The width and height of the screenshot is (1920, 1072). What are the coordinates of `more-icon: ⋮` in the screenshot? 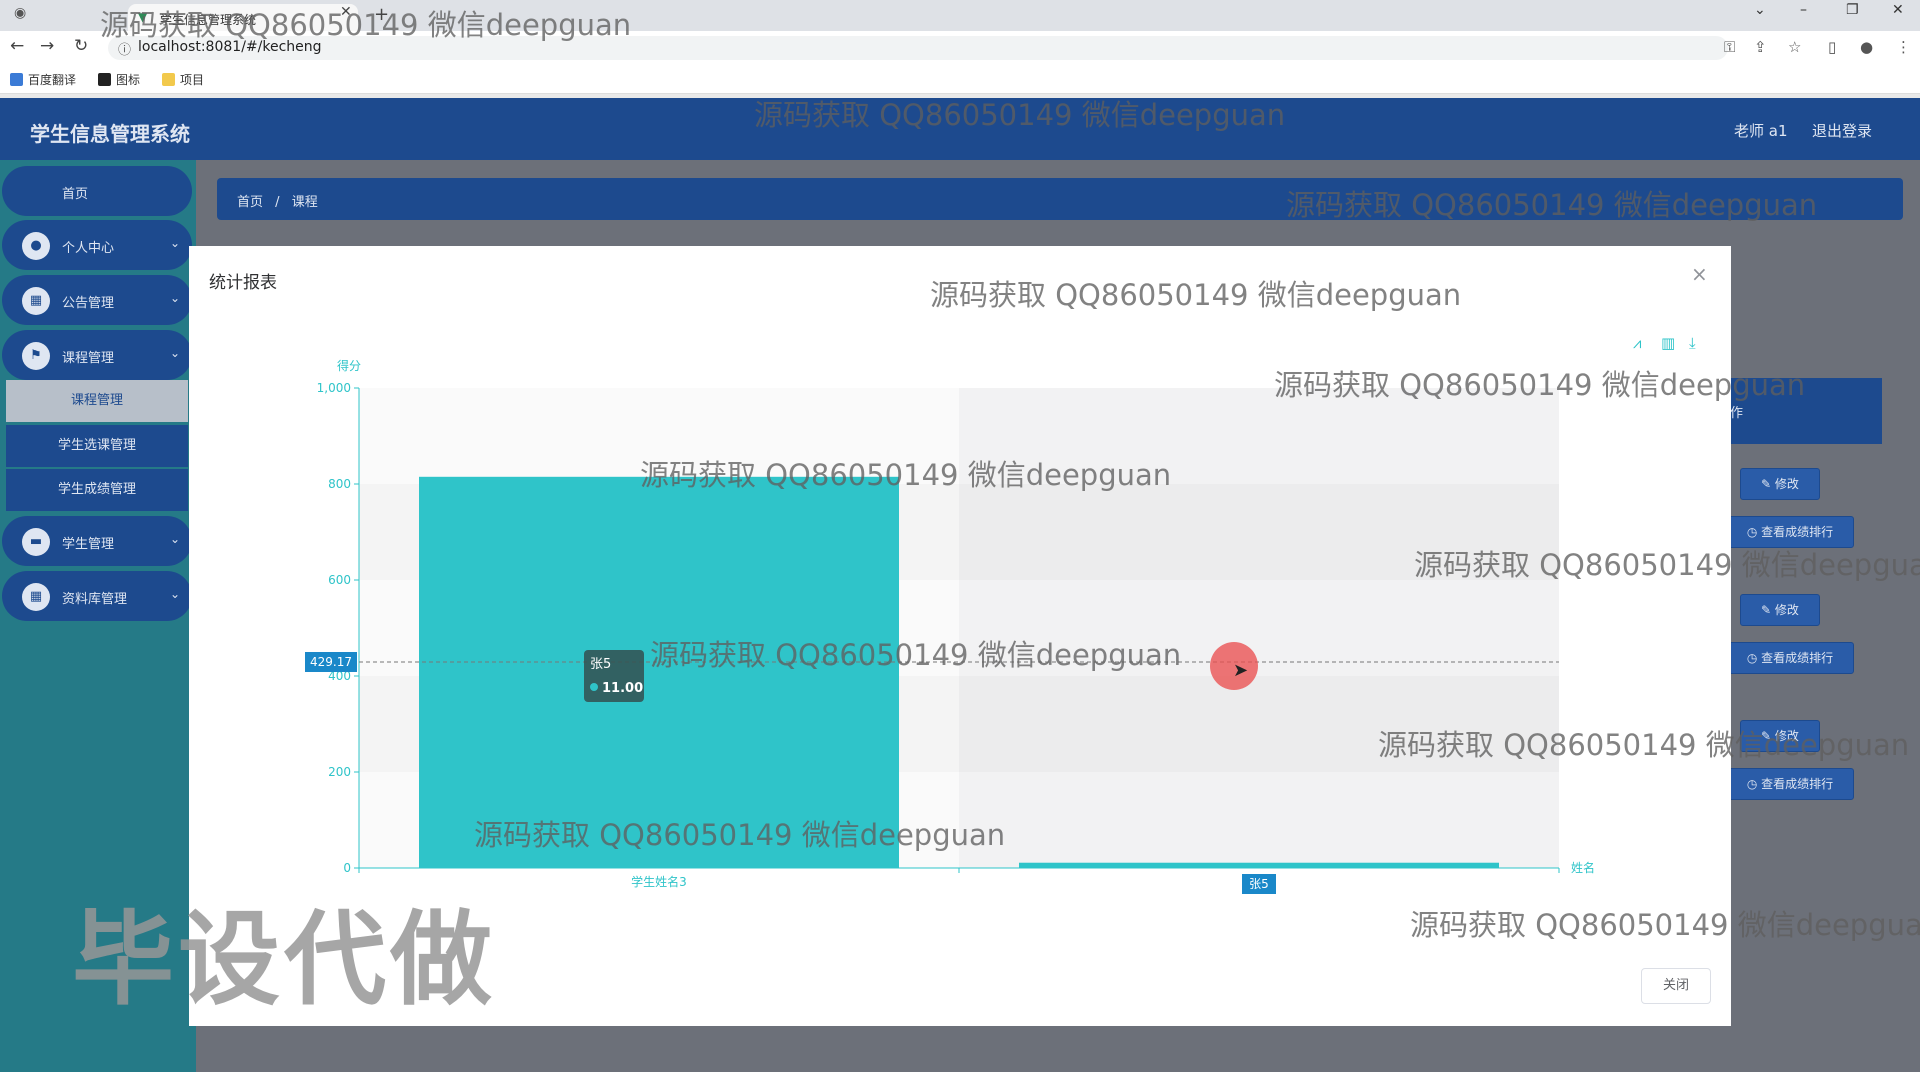 It's located at (1903, 47).